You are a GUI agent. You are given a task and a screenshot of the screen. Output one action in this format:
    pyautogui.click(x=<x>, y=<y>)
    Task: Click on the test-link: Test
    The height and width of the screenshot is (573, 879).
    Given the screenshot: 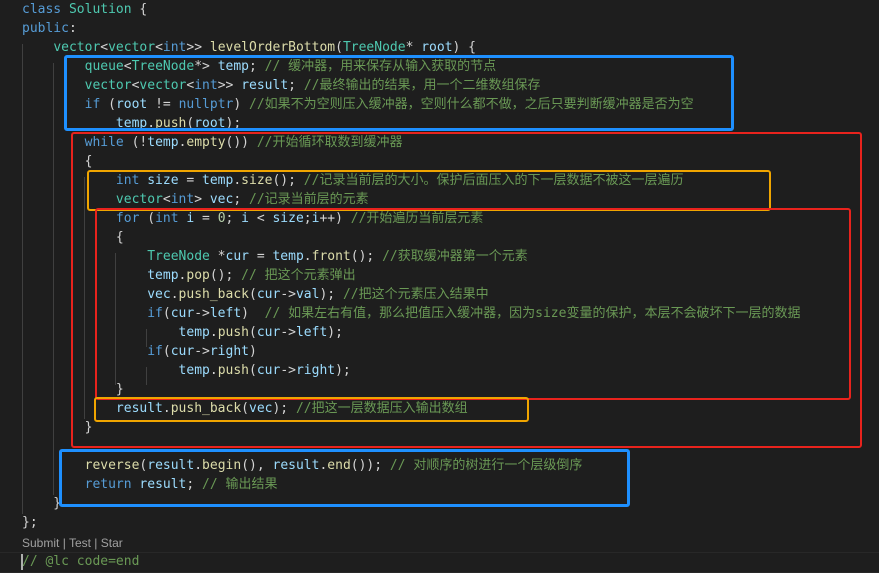 What is the action you would take?
    pyautogui.click(x=80, y=543)
    